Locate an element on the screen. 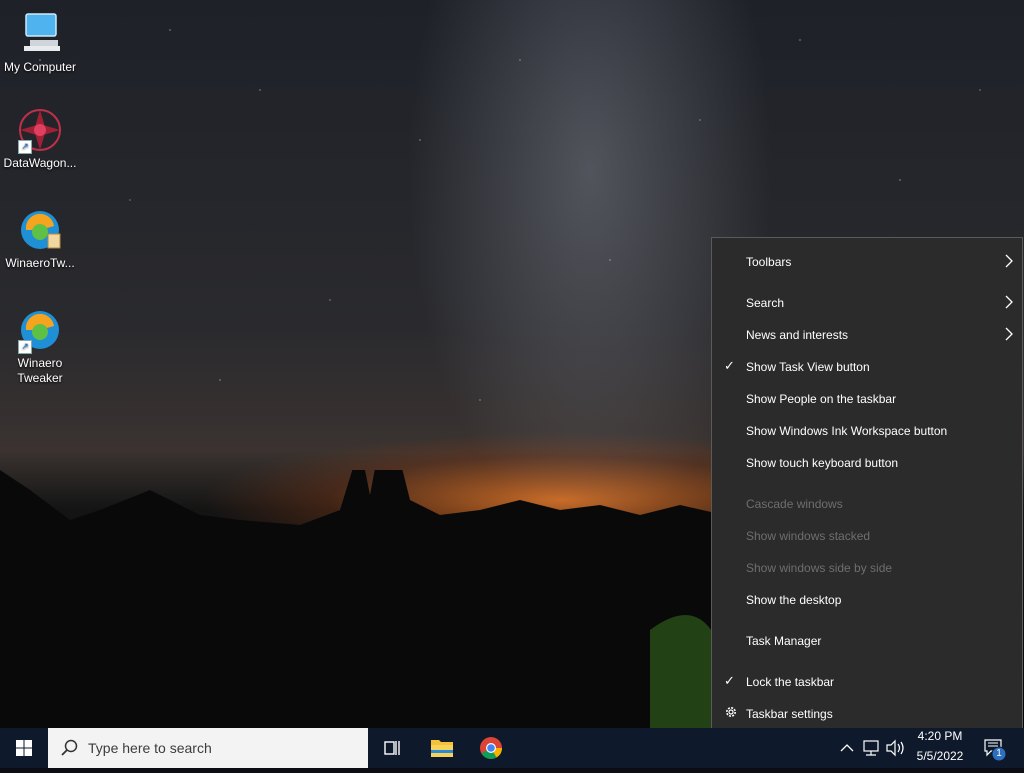  chrome-icon is located at coordinates (491, 748).